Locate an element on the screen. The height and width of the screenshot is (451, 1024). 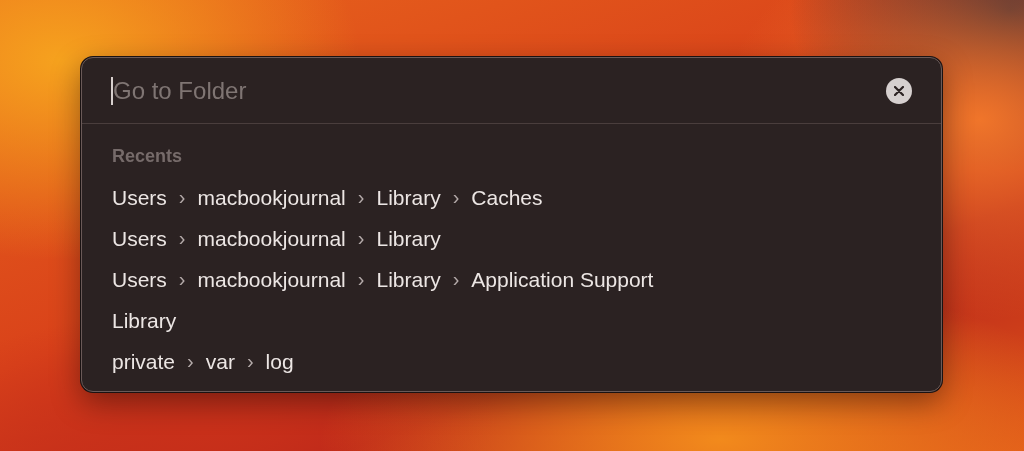
clear-button is located at coordinates (899, 90).